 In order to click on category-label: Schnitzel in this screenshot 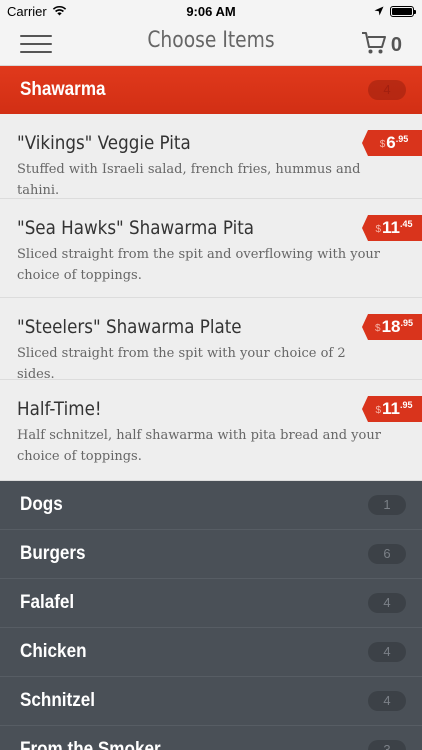, I will do `click(58, 700)`.